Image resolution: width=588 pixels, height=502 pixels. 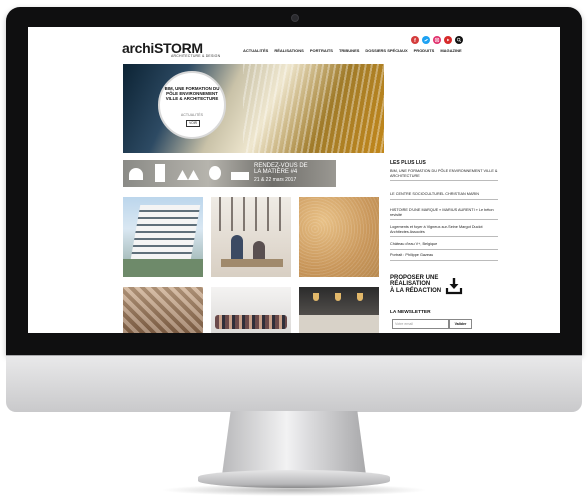 What do you see at coordinates (192, 115) in the screenshot?
I see `hero-category: ACTUALITÉS` at bounding box center [192, 115].